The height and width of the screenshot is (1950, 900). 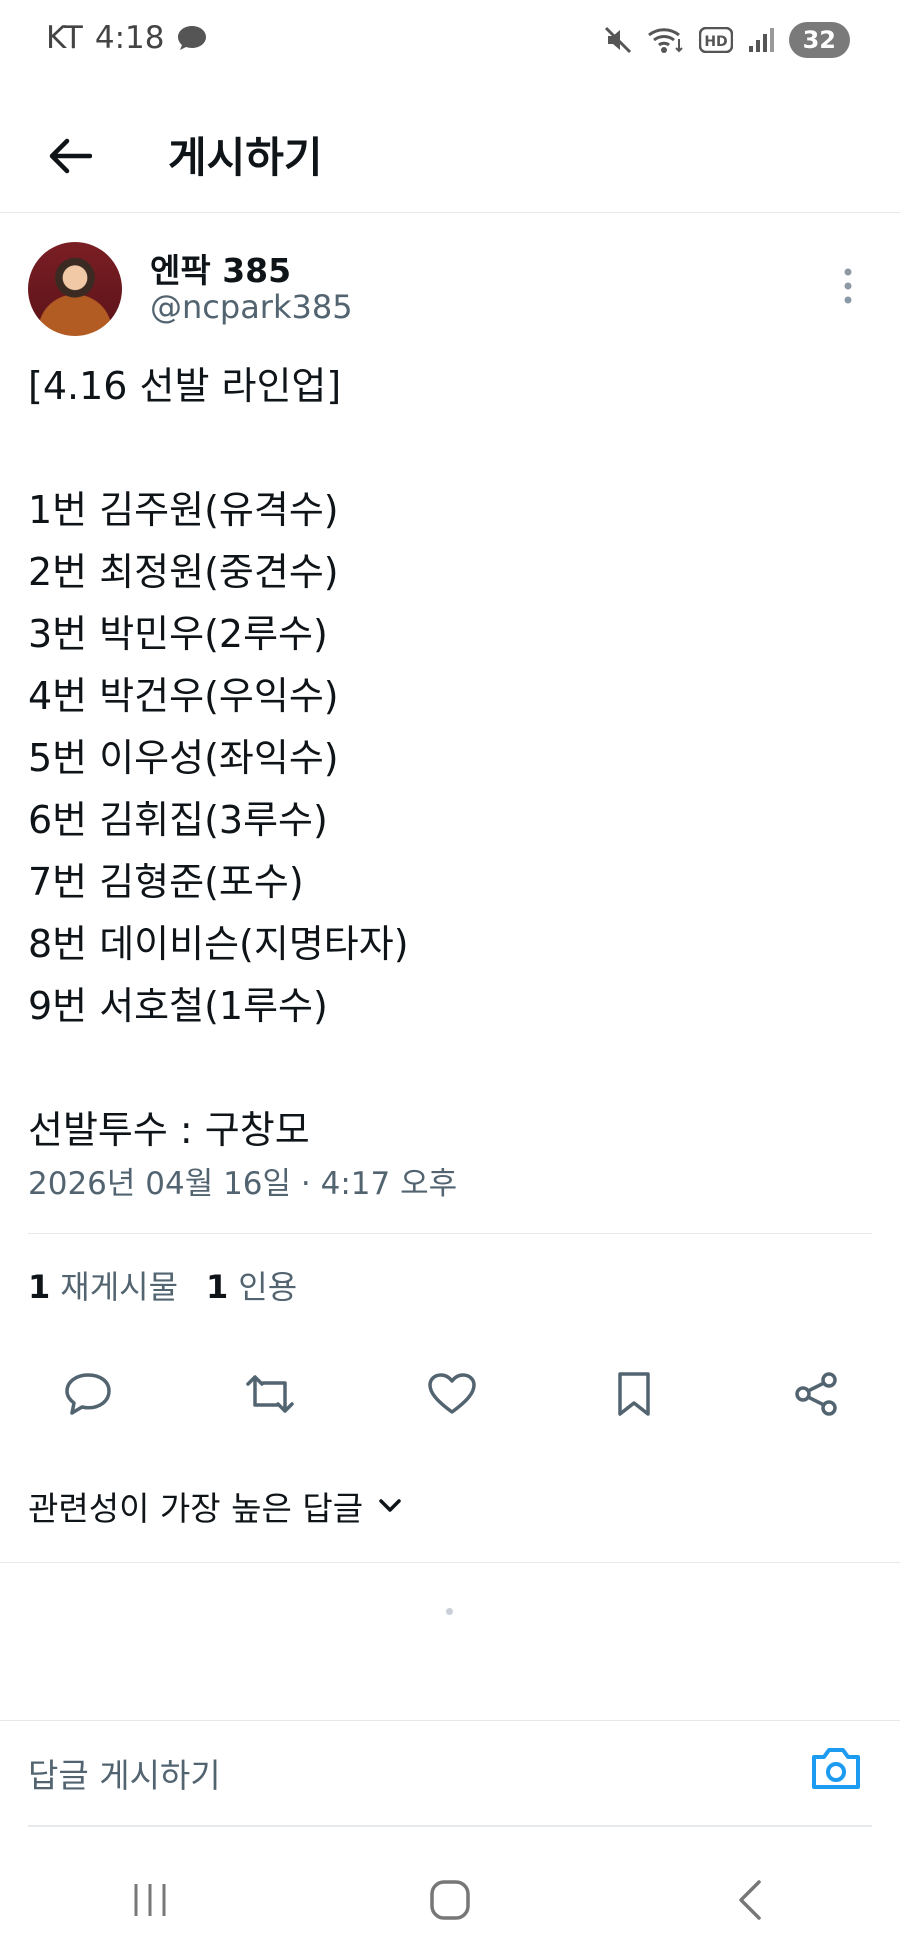 I want to click on back-nav-icon, so click(x=750, y=1900).